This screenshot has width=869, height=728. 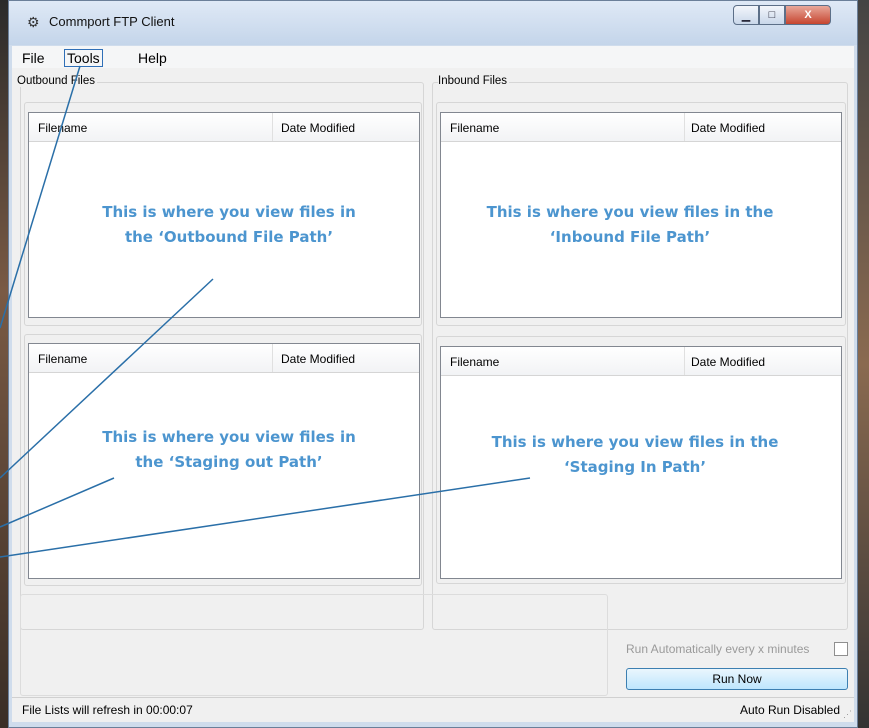 What do you see at coordinates (107, 710) in the screenshot?
I see `refresh-countdown: File Lists will refresh in 00:00:07` at bounding box center [107, 710].